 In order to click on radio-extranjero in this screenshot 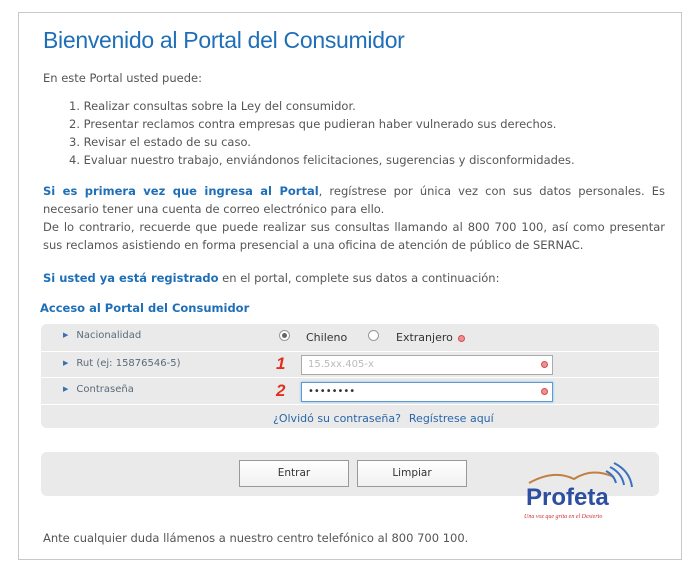, I will do `click(373, 335)`.